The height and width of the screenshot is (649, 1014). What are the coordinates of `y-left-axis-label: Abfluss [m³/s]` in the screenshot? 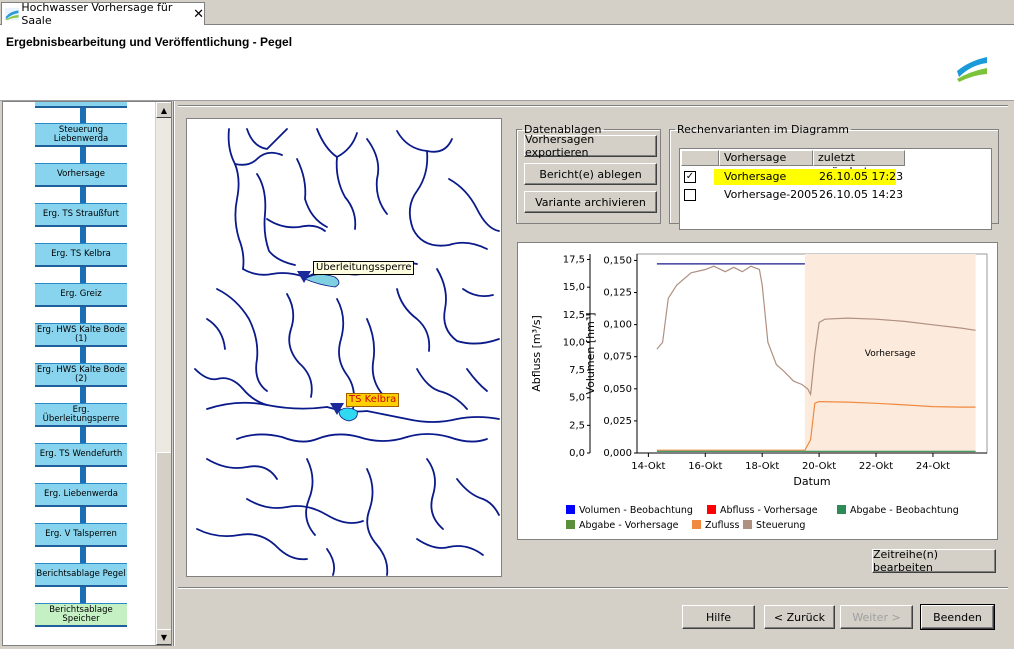 It's located at (536, 353).